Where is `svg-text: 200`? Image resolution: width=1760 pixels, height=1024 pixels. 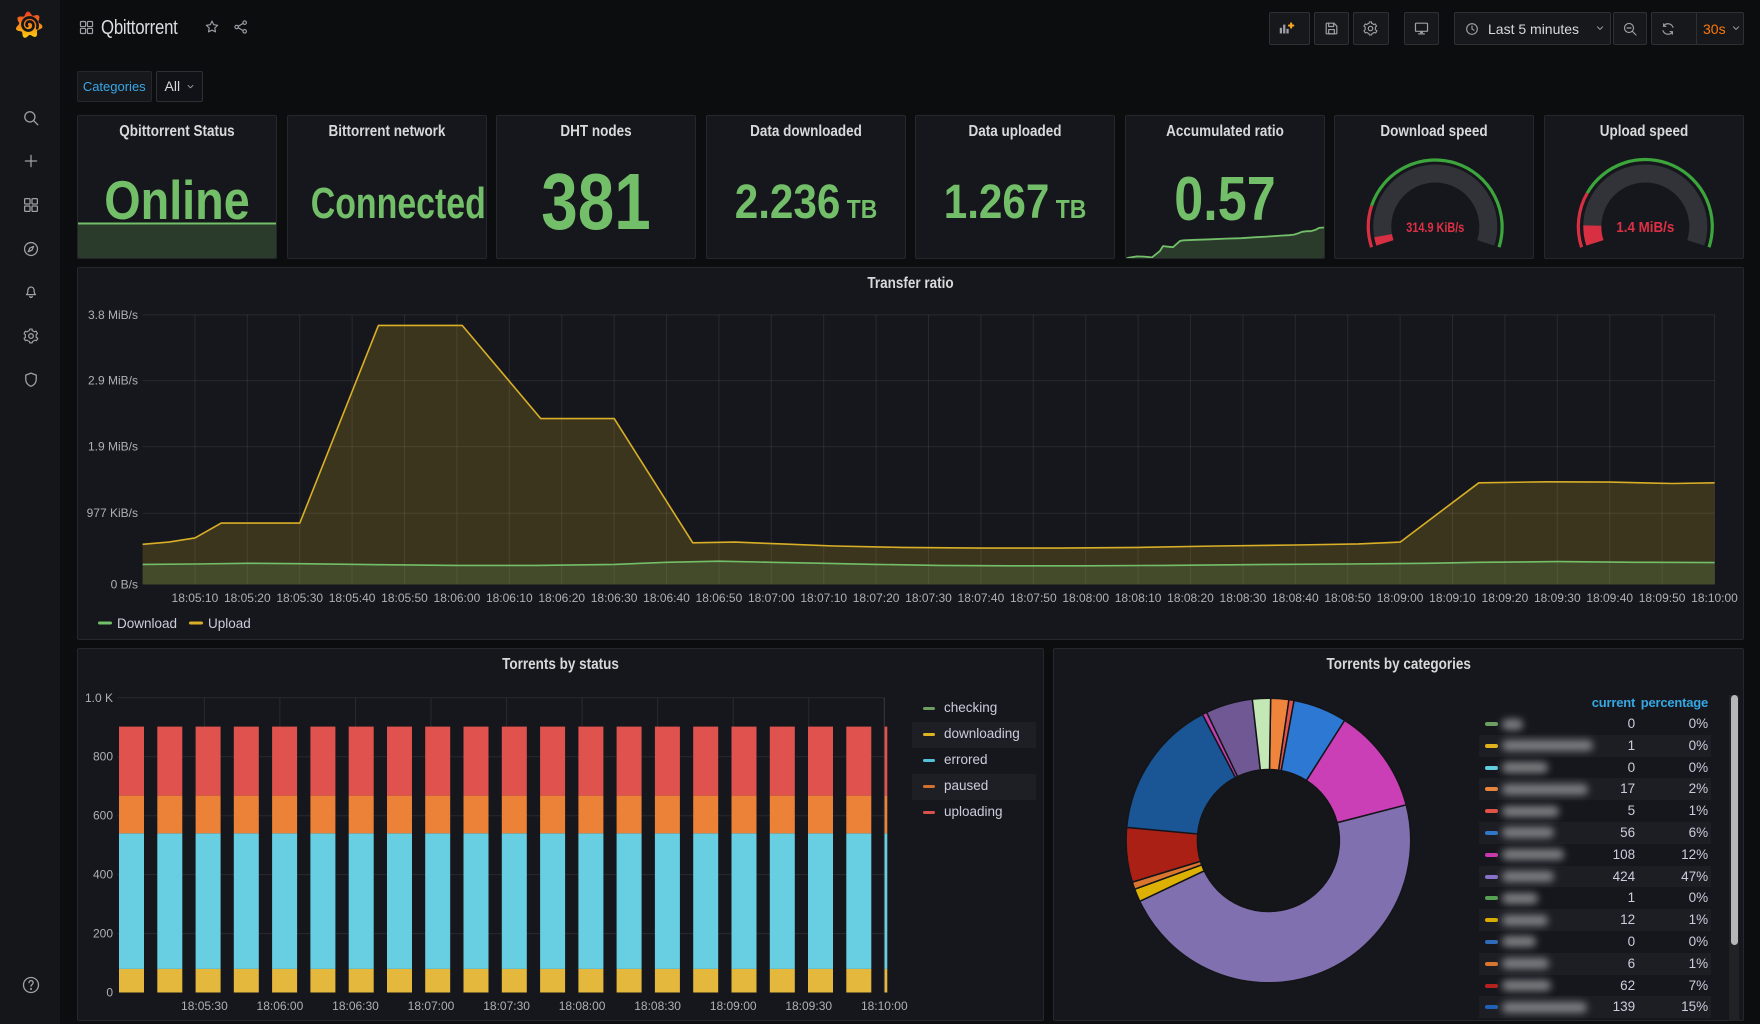 svg-text: 200 is located at coordinates (103, 934).